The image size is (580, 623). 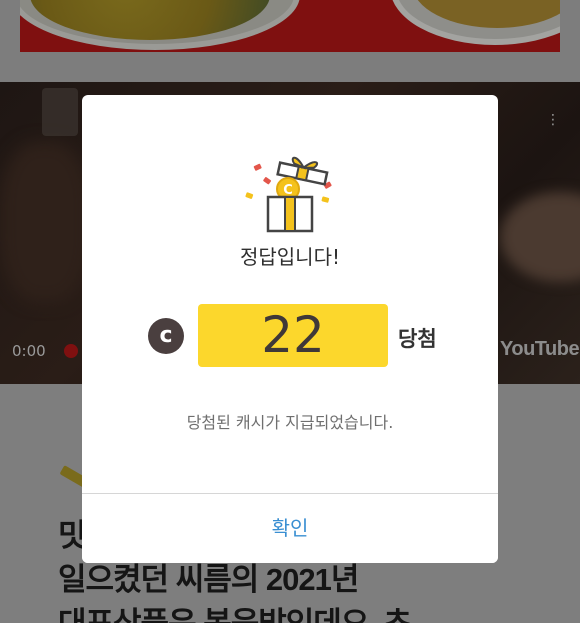 I want to click on channel-logo, so click(x=60, y=112).